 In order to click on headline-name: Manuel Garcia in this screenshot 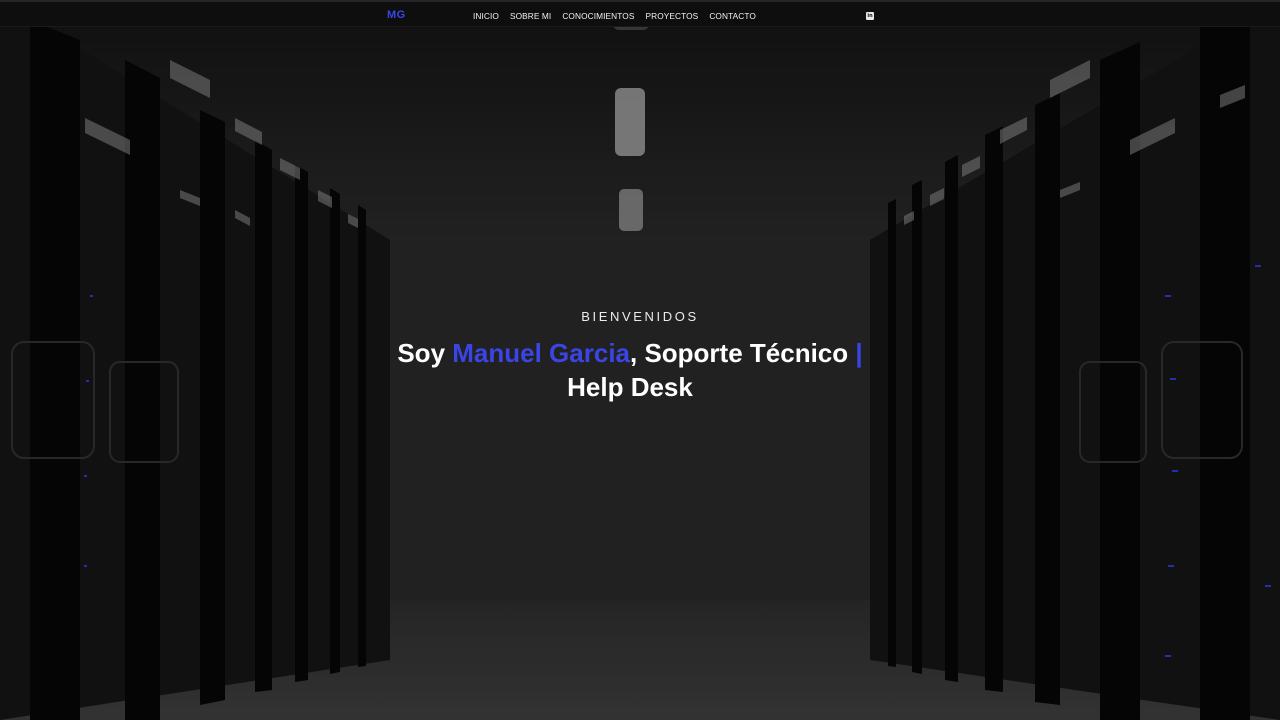, I will do `click(541, 353)`.